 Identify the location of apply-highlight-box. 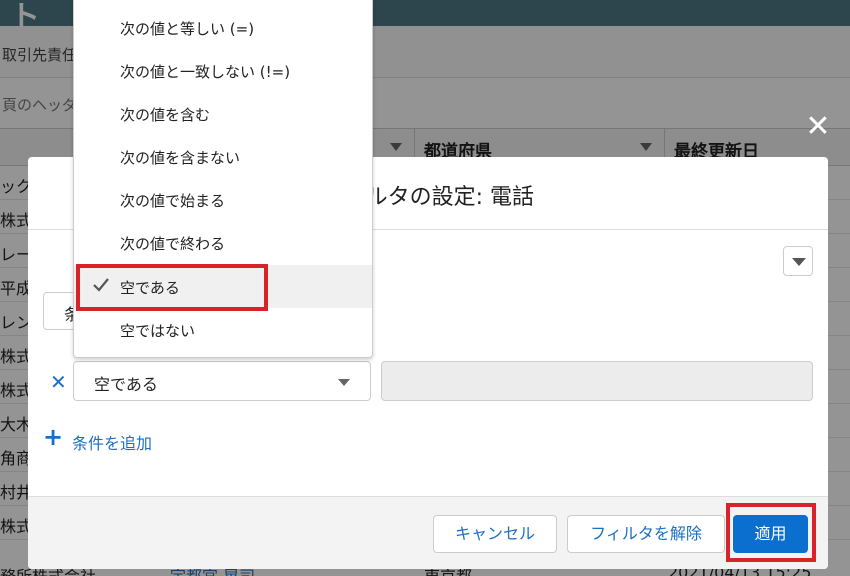
(771, 532).